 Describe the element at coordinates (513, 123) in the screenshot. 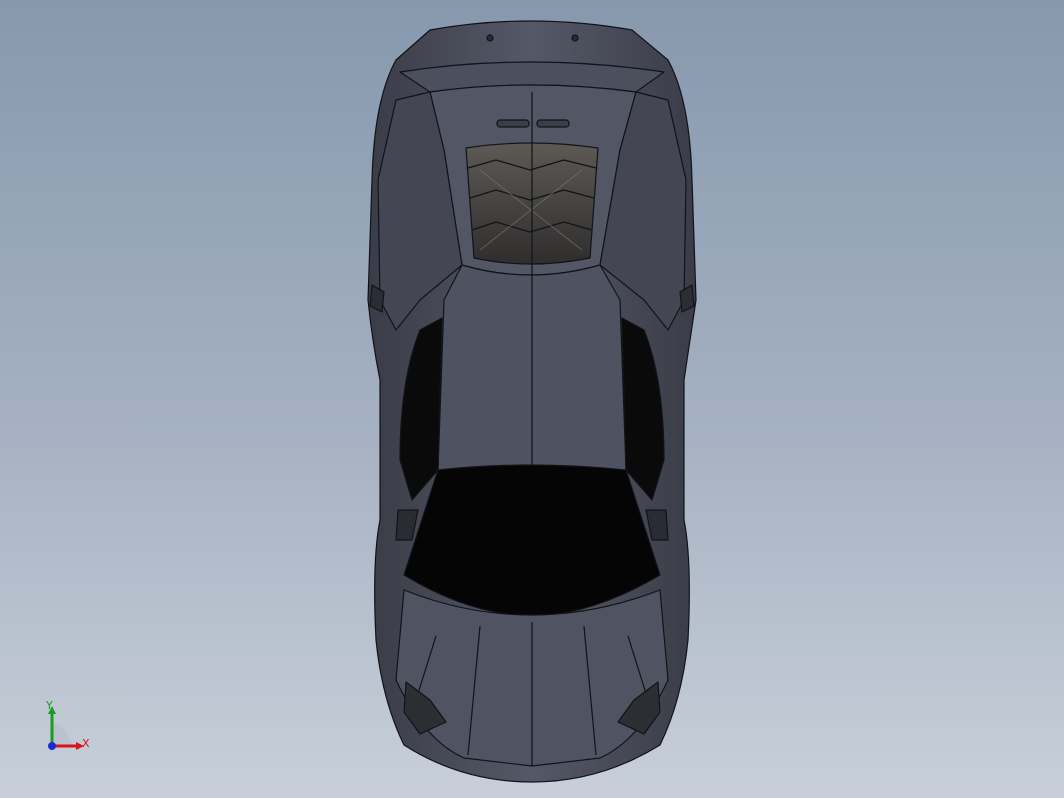

I see `rear-vent-left` at that location.